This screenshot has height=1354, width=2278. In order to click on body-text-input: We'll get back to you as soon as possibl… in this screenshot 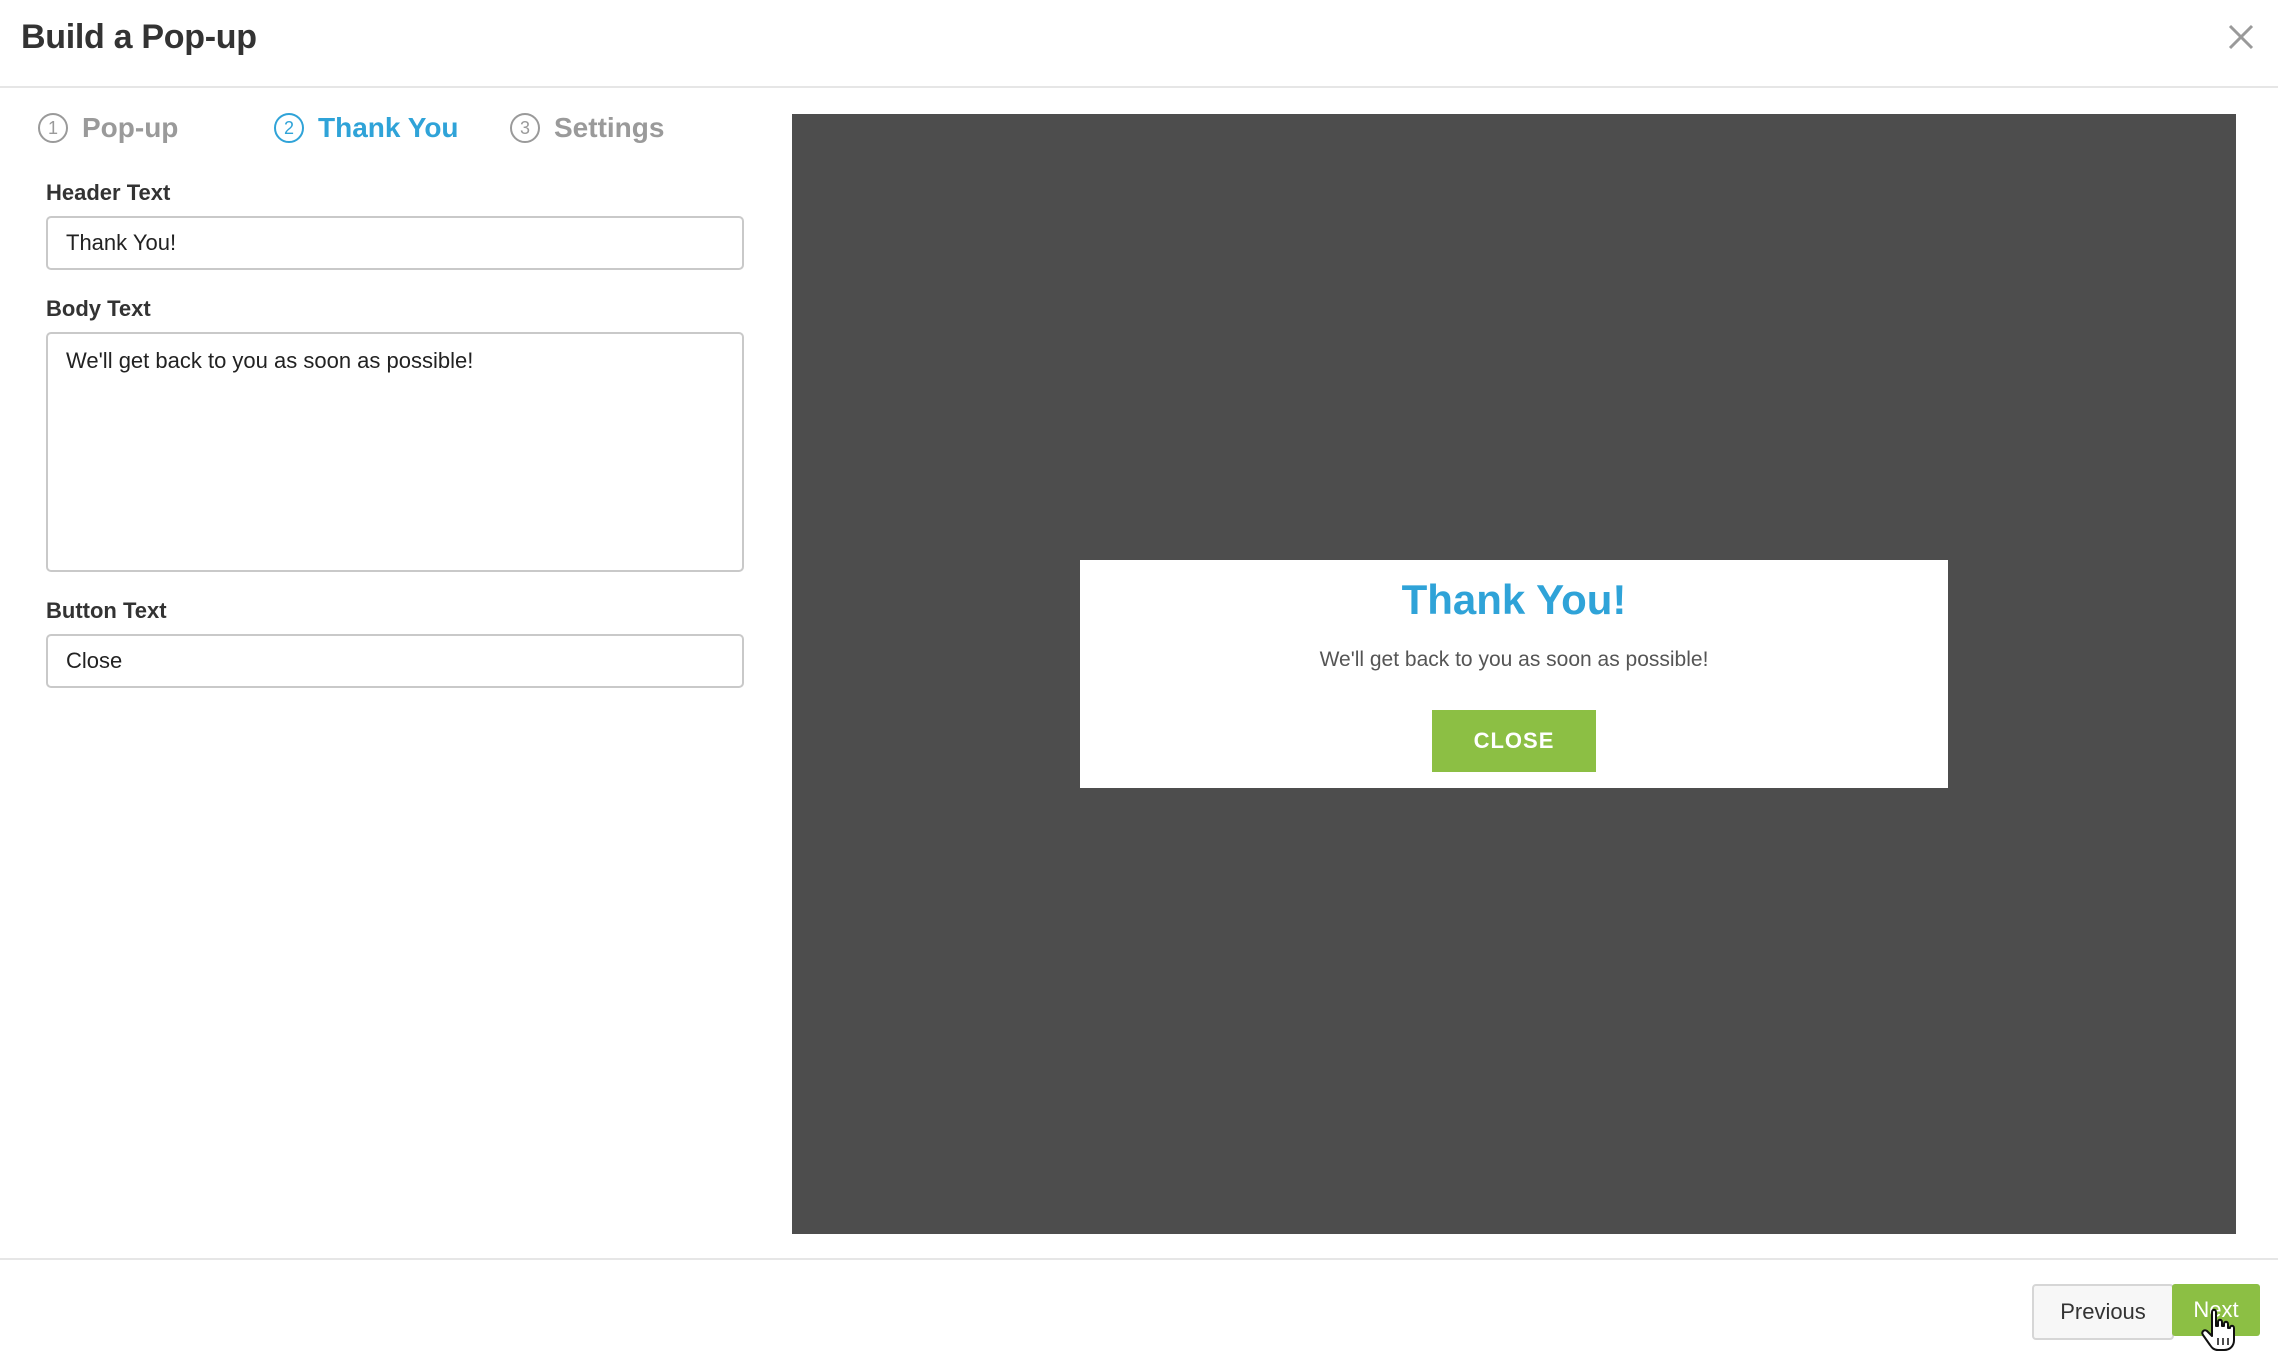, I will do `click(395, 452)`.